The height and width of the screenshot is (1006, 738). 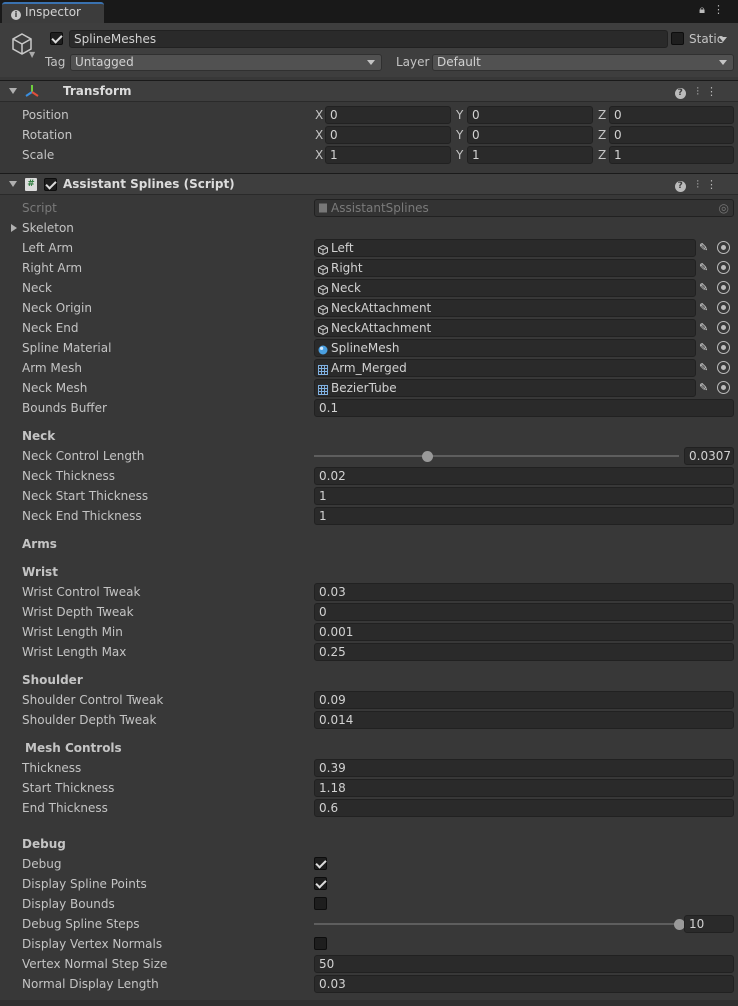 I want to click on wrist-control-tweak-field: 0.03, so click(x=524, y=592).